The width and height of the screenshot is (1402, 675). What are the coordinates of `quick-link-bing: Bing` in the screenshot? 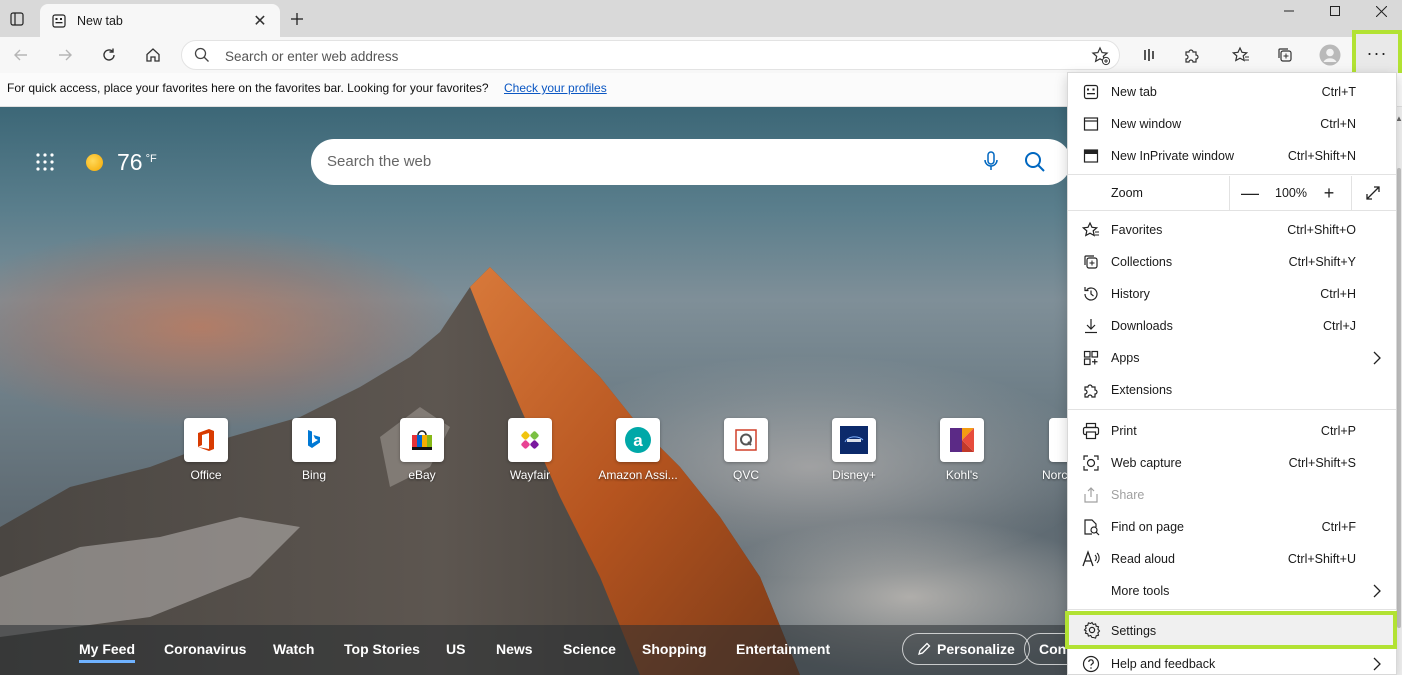 It's located at (314, 450).